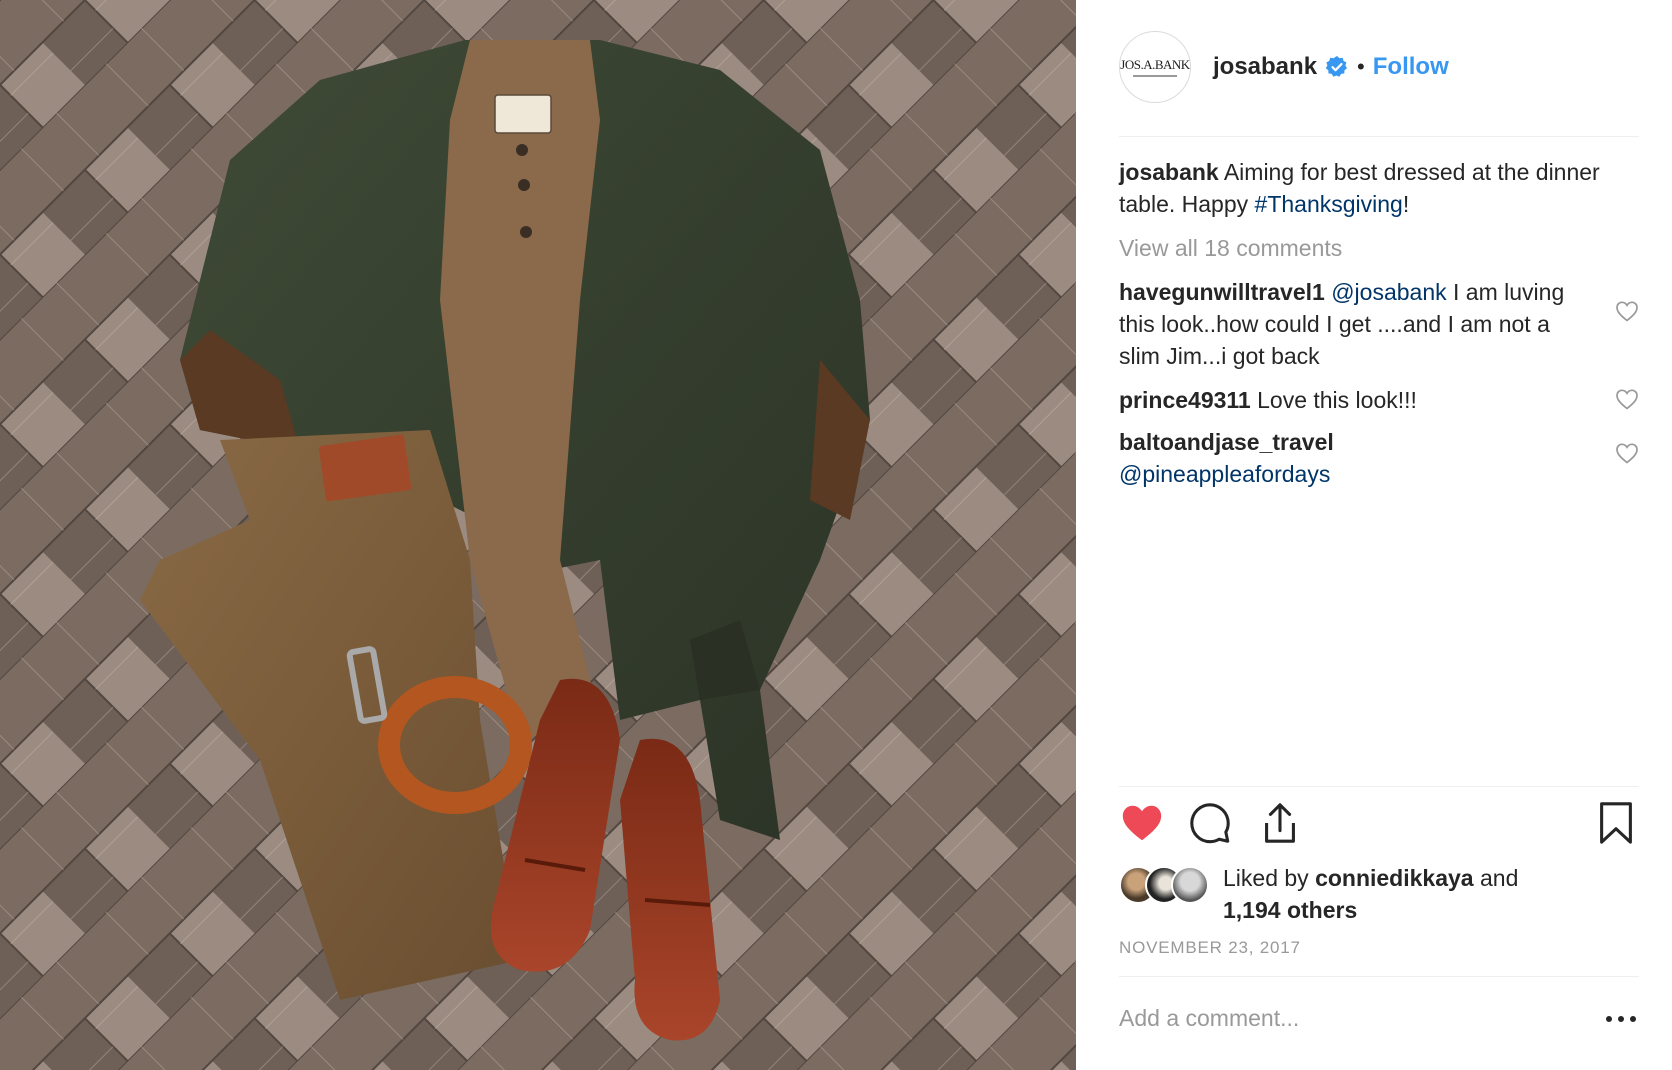  I want to click on comment-input-divider, so click(1379, 976).